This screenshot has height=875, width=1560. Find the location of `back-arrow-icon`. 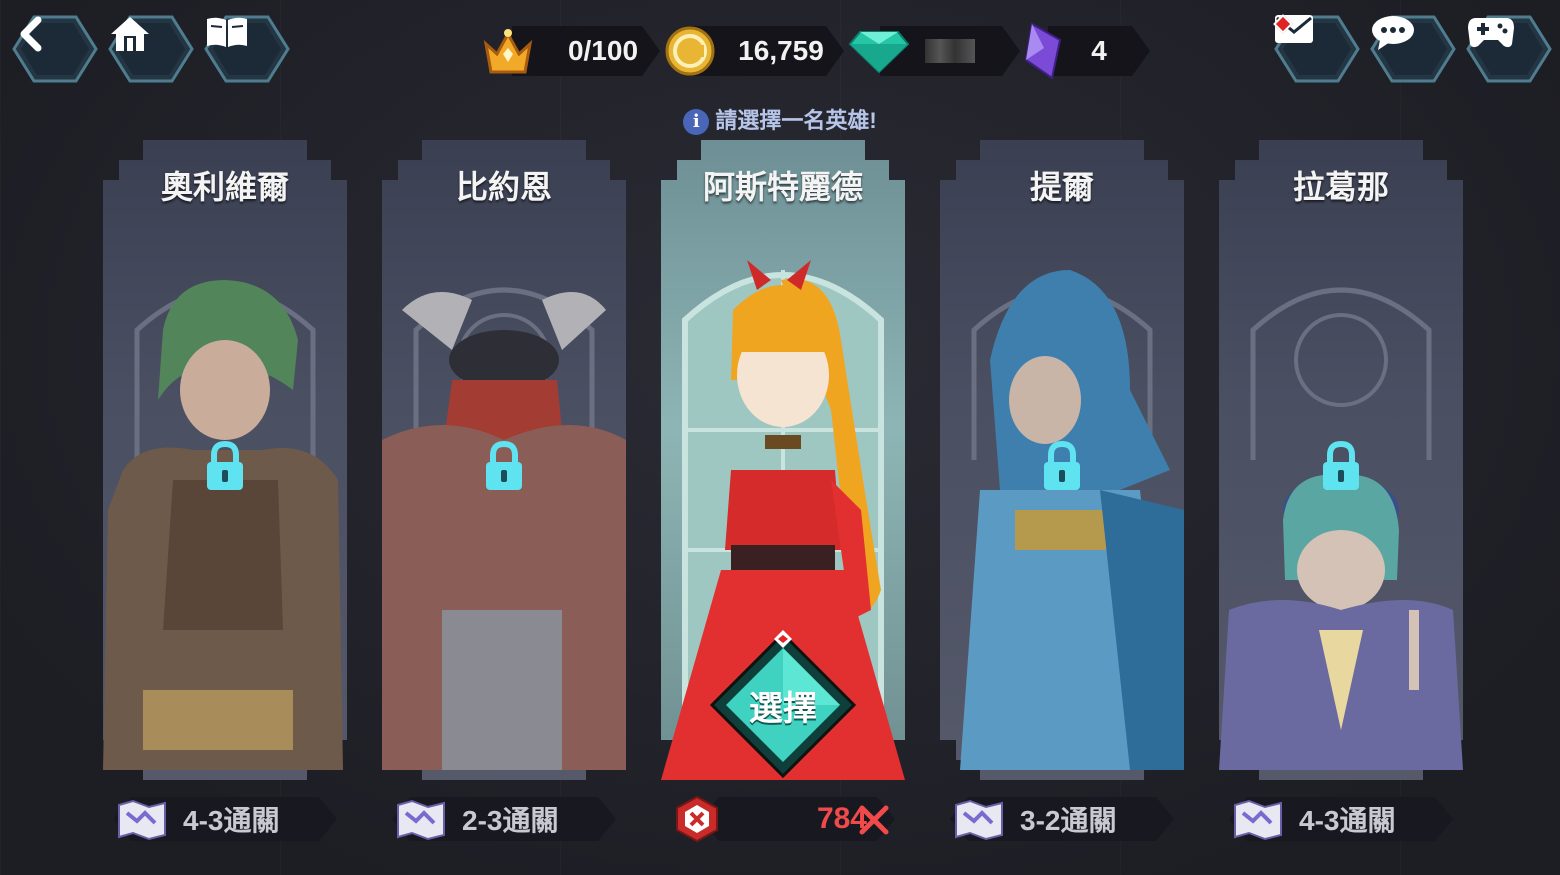

back-arrow-icon is located at coordinates (55, 49).